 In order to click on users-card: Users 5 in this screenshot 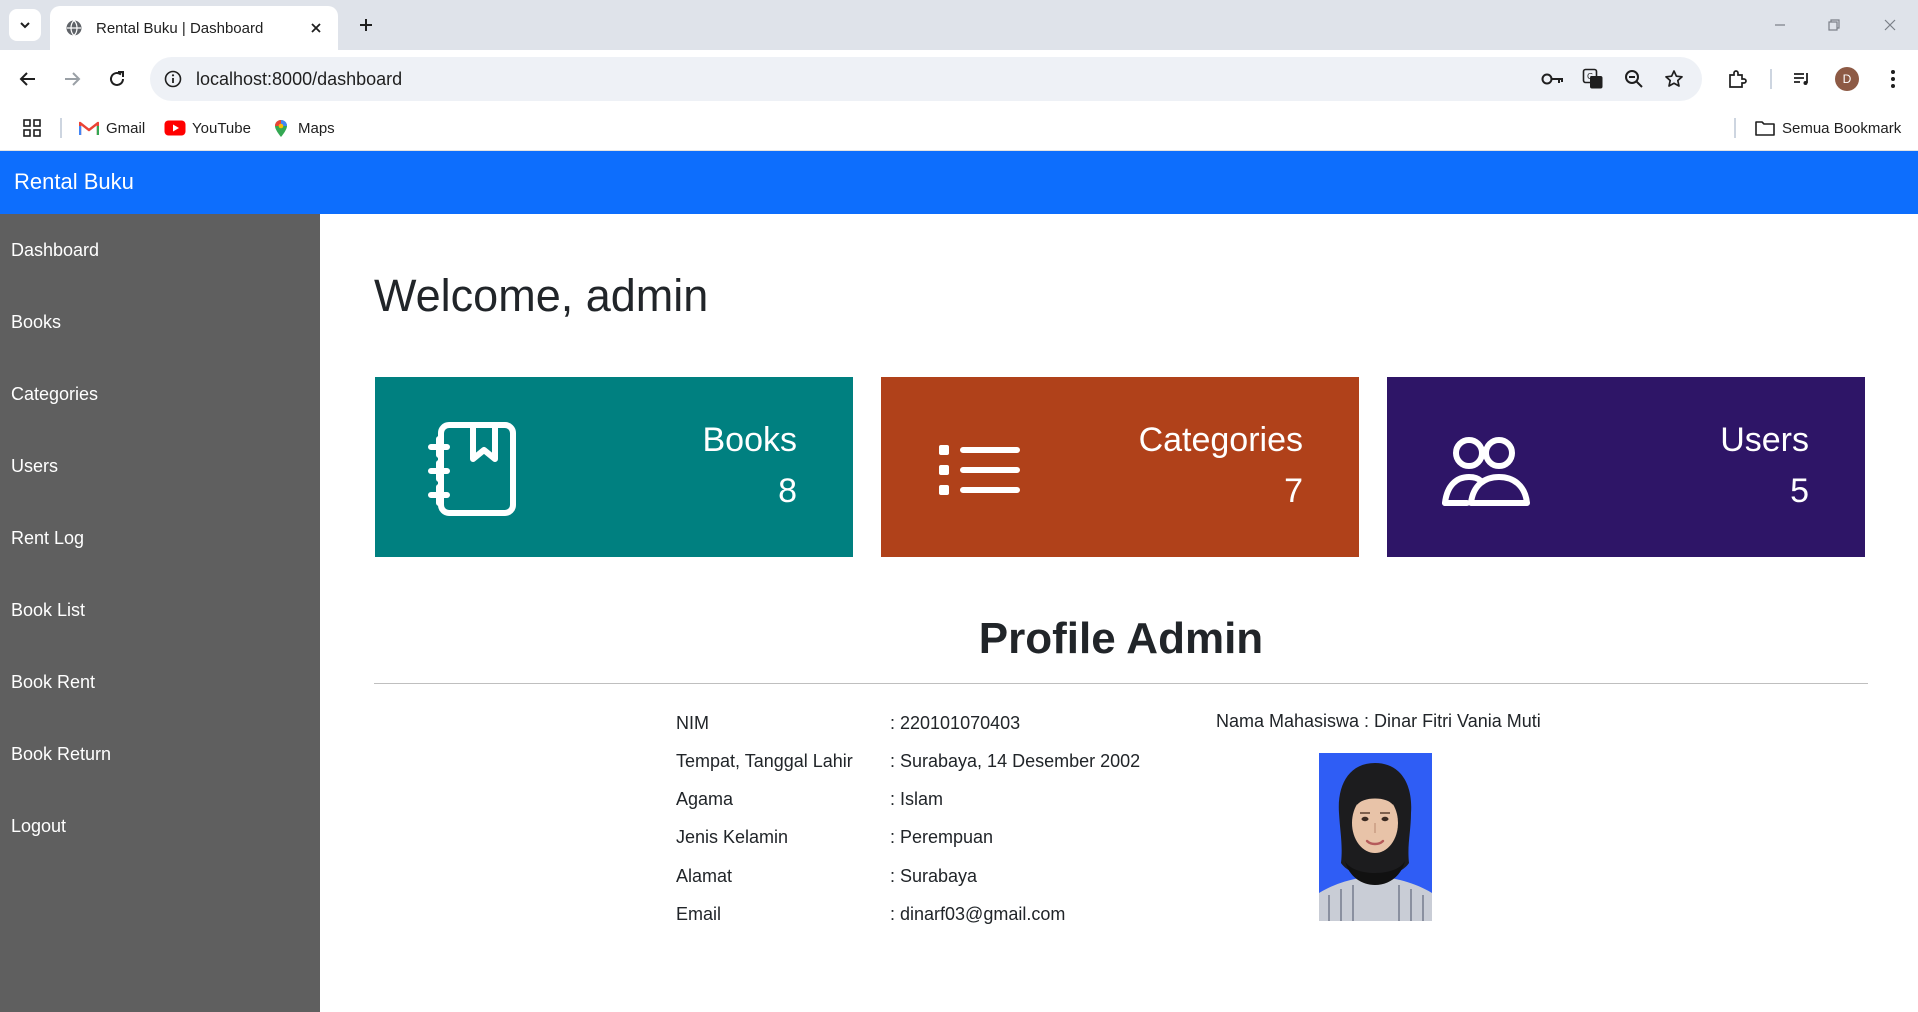, I will do `click(1626, 467)`.